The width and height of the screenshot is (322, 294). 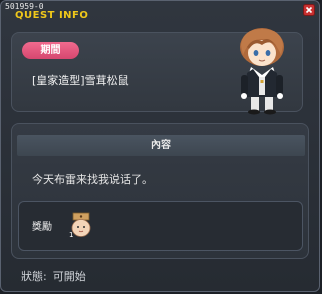 I want to click on close-icon, so click(x=309, y=10).